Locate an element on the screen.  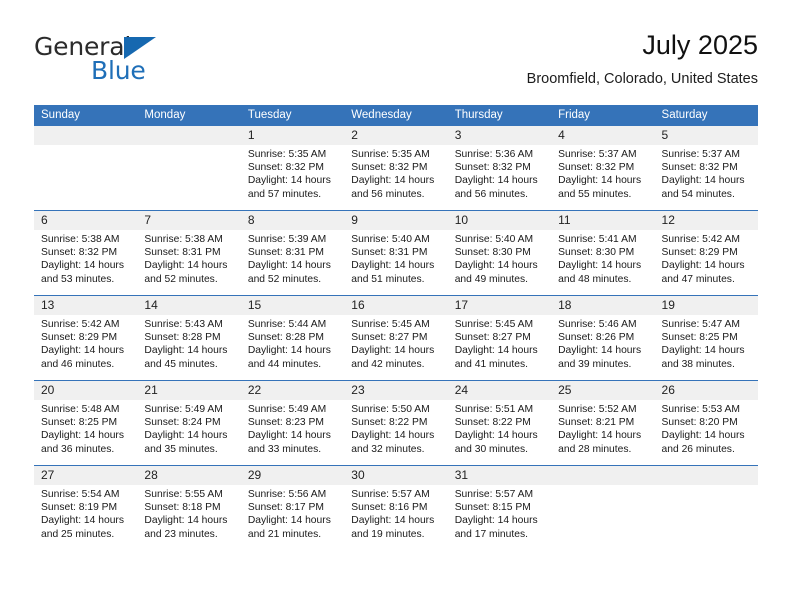
day-number: 18 is located at coordinates (603, 305).